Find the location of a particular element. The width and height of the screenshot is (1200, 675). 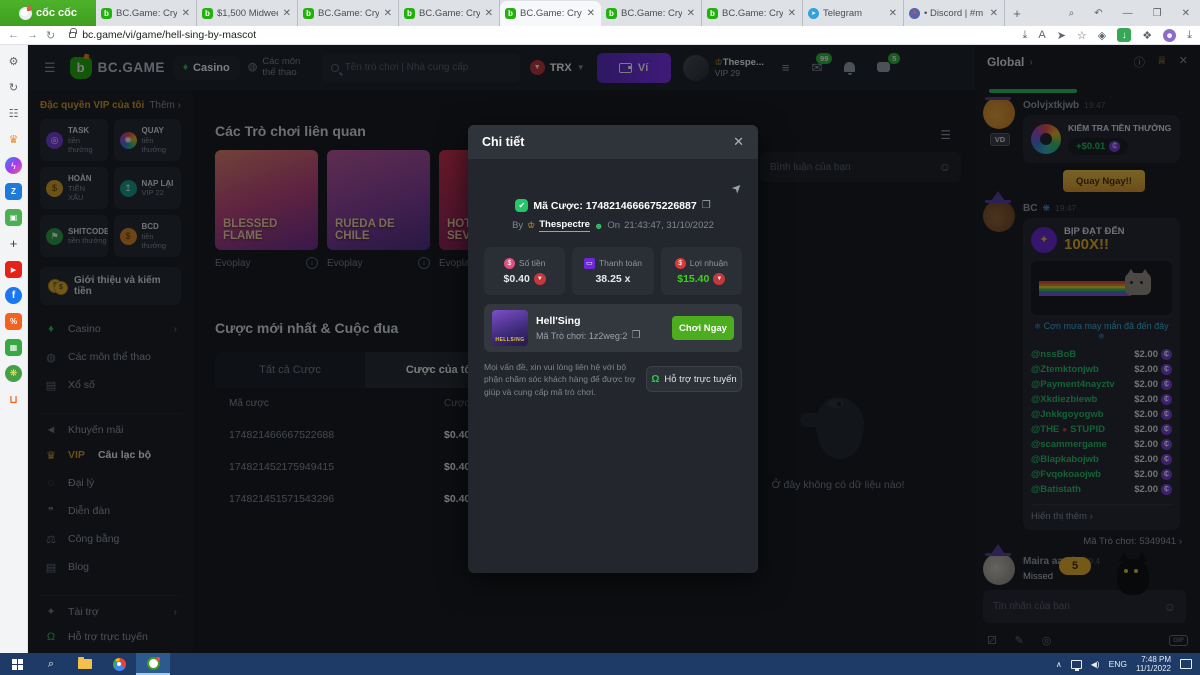

headset-icon: Ω is located at coordinates (655, 379).